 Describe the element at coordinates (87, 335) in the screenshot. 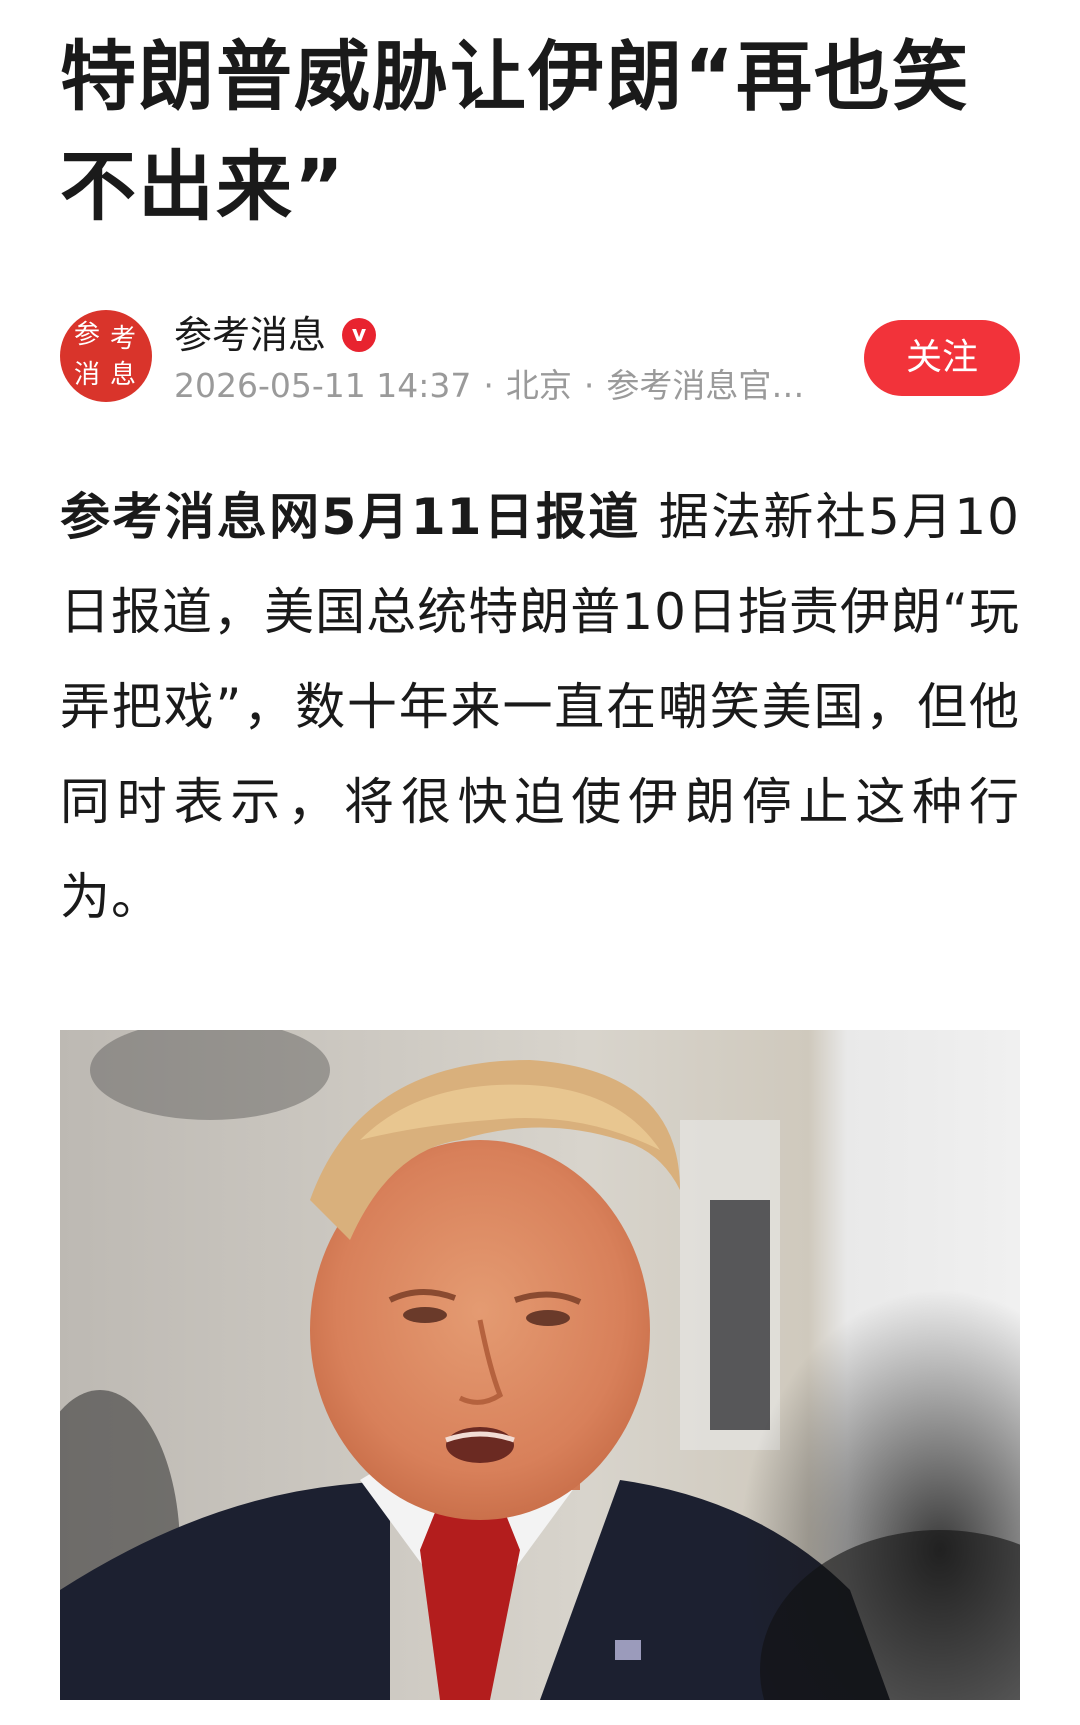

I see `avatar-glyph: 参` at that location.